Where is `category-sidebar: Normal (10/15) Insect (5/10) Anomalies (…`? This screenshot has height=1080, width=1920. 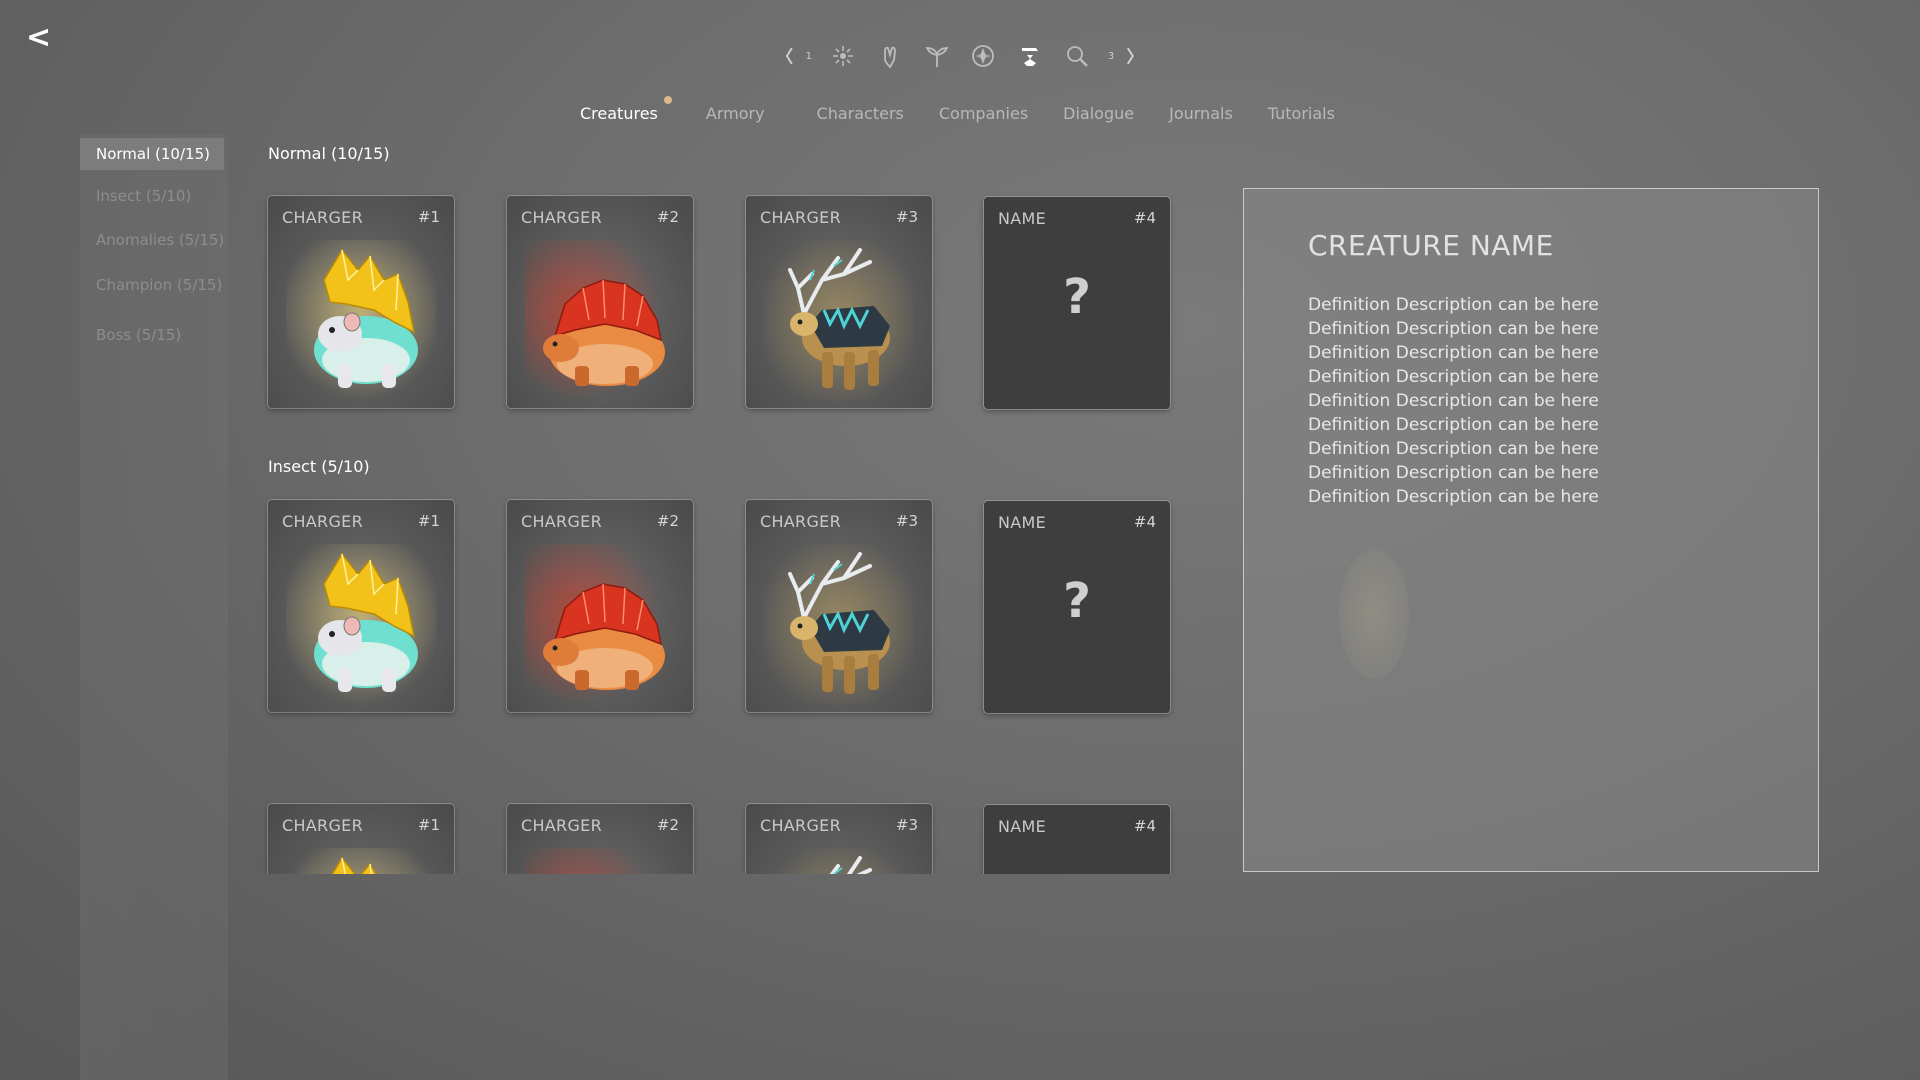 category-sidebar: Normal (10/15) Insect (5/10) Anomalies (… is located at coordinates (154, 607).